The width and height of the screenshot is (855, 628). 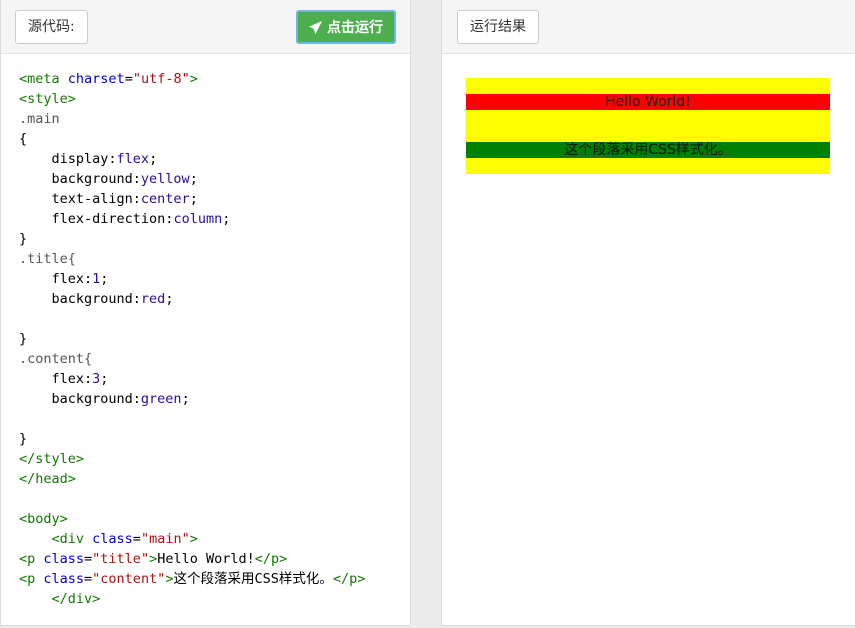 What do you see at coordinates (129, 579) in the screenshot?
I see `code-token: "content"` at bounding box center [129, 579].